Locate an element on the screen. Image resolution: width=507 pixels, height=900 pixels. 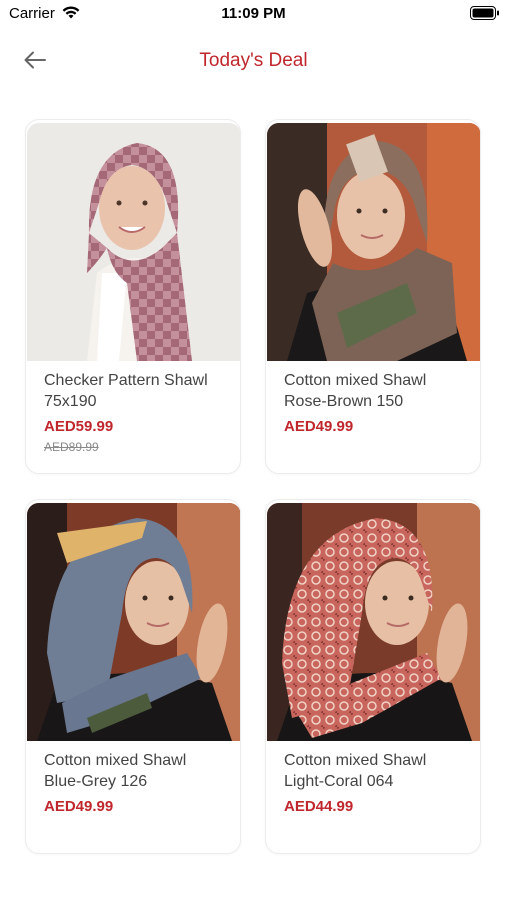
product-price: AED59.99 is located at coordinates (79, 426).